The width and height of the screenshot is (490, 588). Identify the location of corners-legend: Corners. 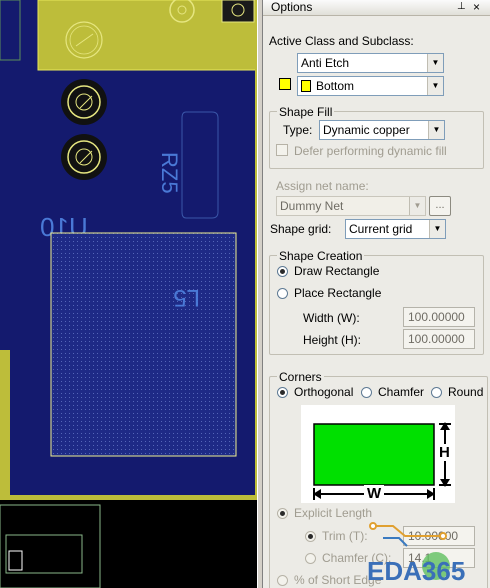
(300, 377).